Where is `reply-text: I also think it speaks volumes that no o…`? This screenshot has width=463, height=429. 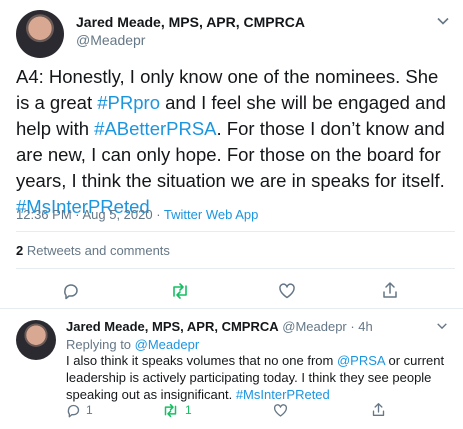
reply-text: I also think it speaks volumes that no o… is located at coordinates (258, 377).